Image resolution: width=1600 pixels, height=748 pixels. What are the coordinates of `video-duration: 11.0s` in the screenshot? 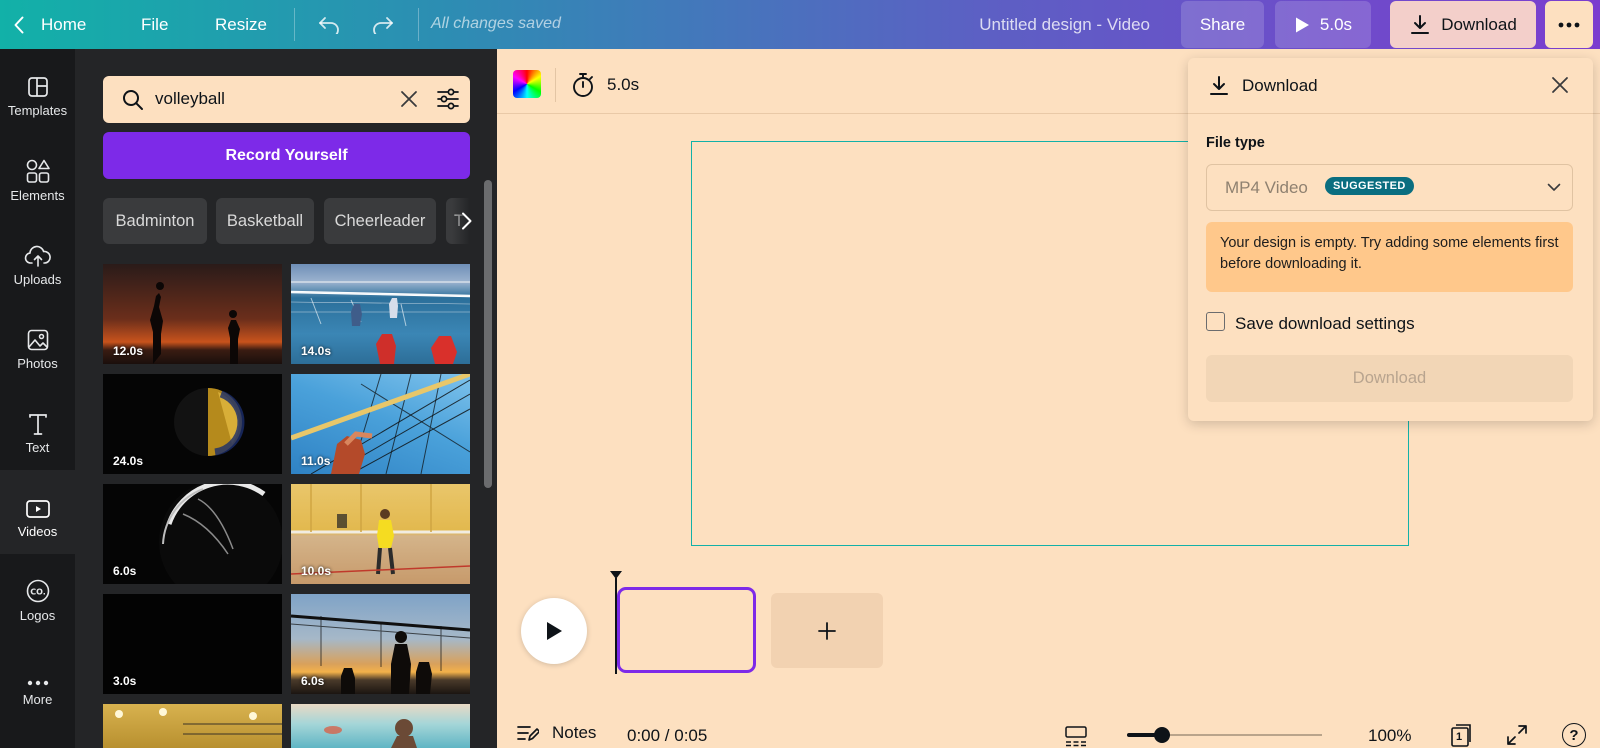 It's located at (316, 461).